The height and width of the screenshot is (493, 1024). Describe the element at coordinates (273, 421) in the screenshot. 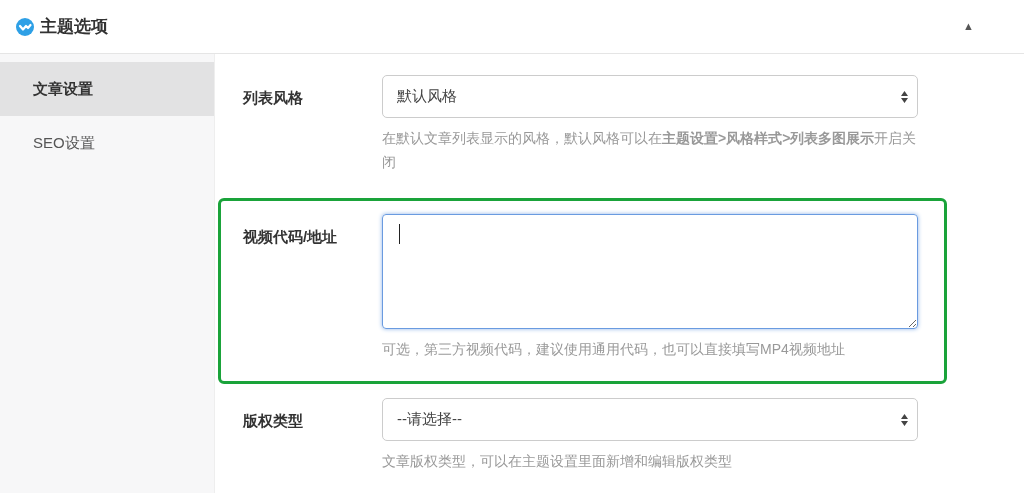

I see `field-label: 版权类型` at that location.